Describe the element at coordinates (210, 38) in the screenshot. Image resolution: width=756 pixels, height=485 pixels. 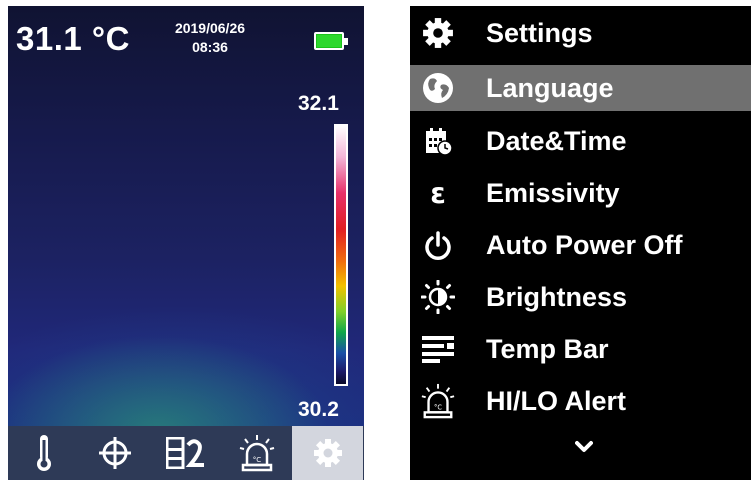
I see `date-time: 2019/06/26 08:36` at that location.